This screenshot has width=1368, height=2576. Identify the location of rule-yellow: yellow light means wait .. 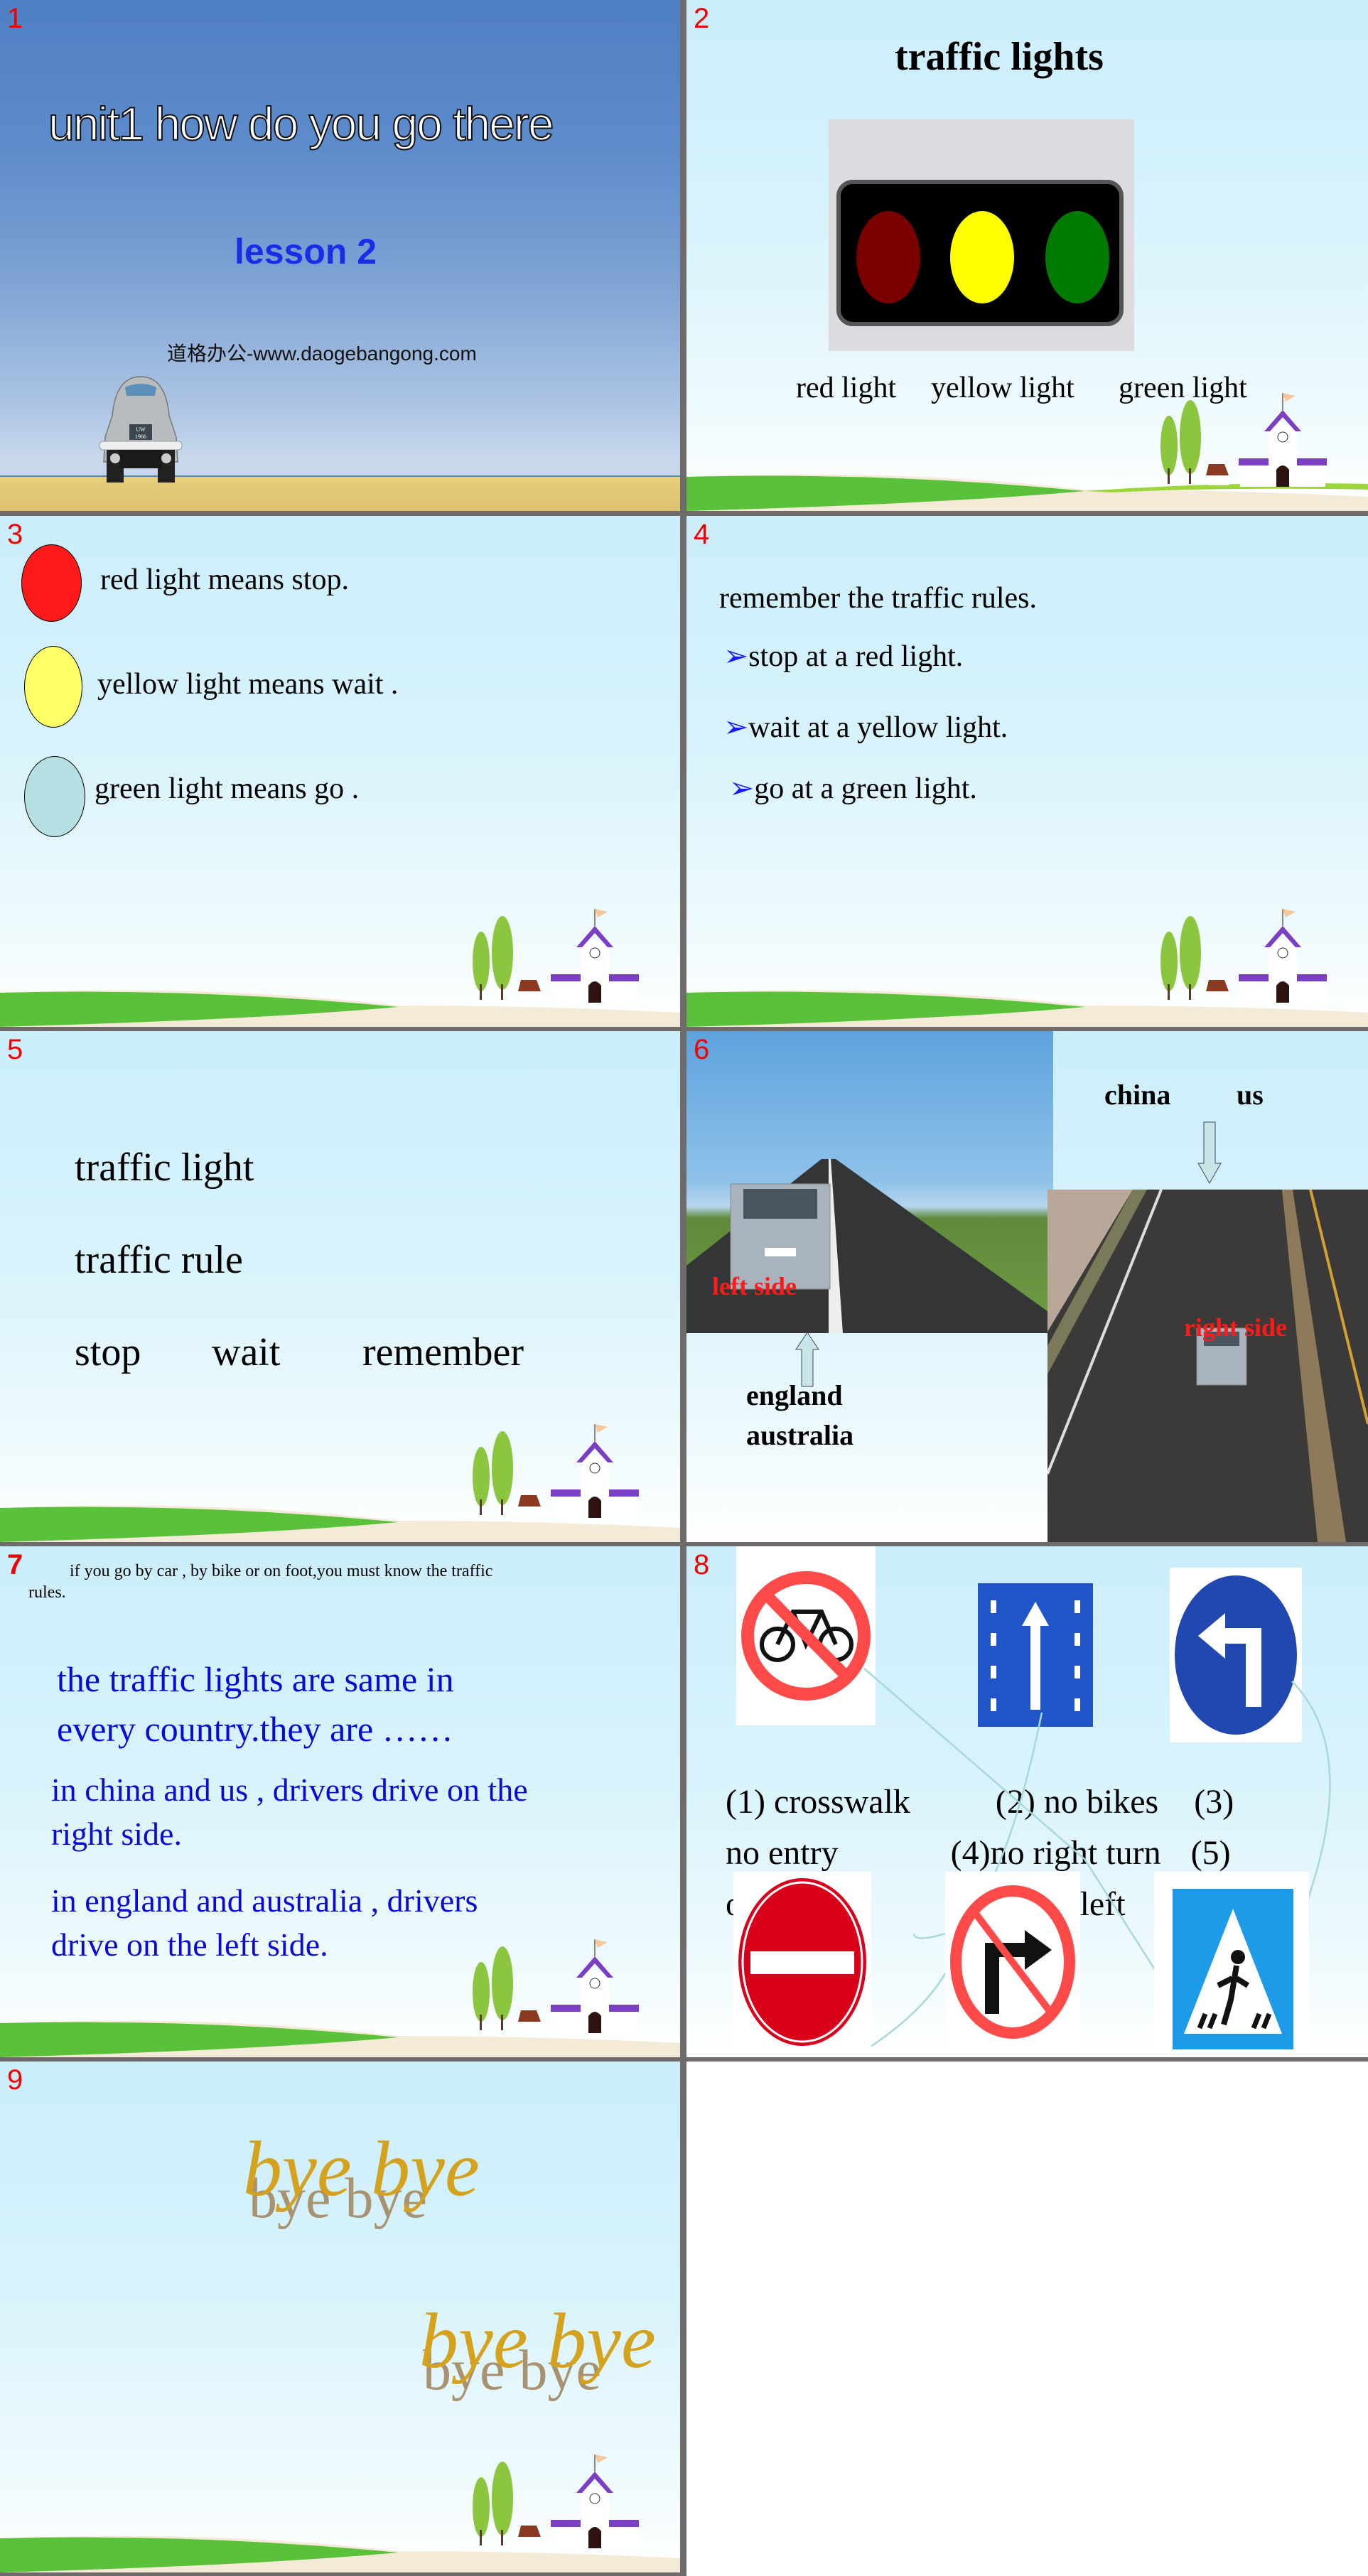
(248, 684).